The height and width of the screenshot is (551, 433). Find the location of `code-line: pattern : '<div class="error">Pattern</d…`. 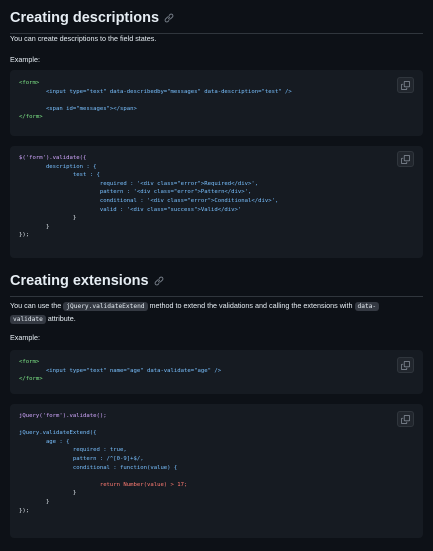

code-line: pattern : '<div class="error">Pattern</d… is located at coordinates (135, 192).